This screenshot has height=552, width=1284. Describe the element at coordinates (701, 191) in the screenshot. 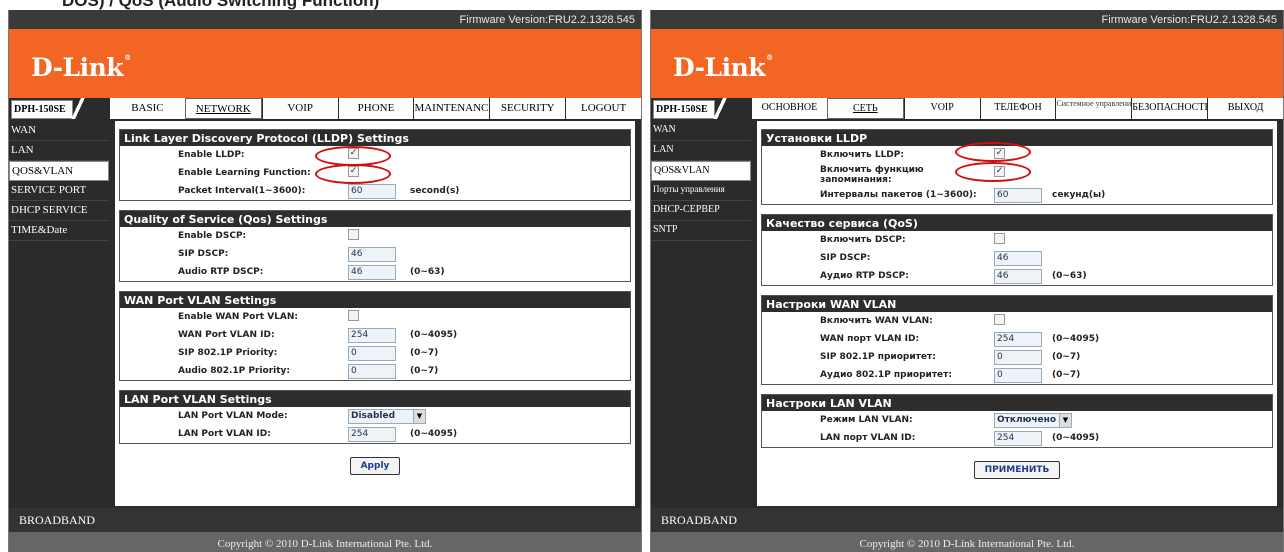

I see `sidebar-item-3: Порты управления` at that location.